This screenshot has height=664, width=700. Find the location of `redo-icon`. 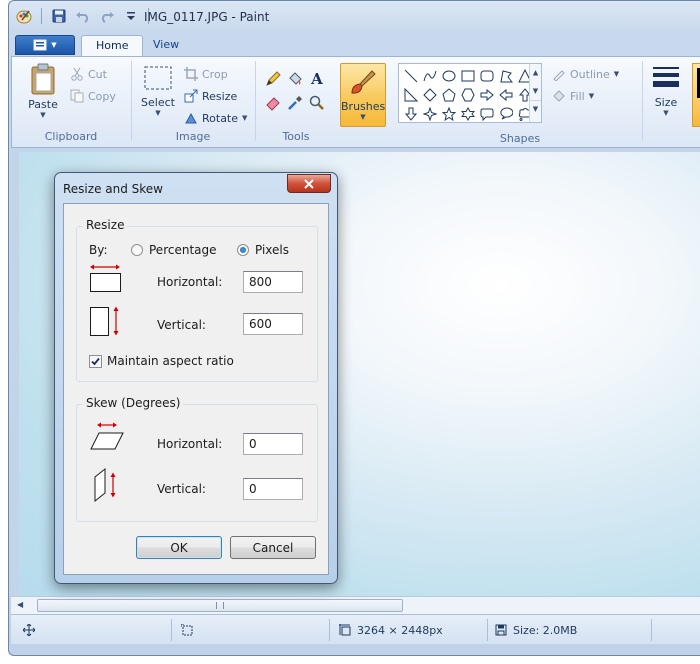

redo-icon is located at coordinates (107, 16).